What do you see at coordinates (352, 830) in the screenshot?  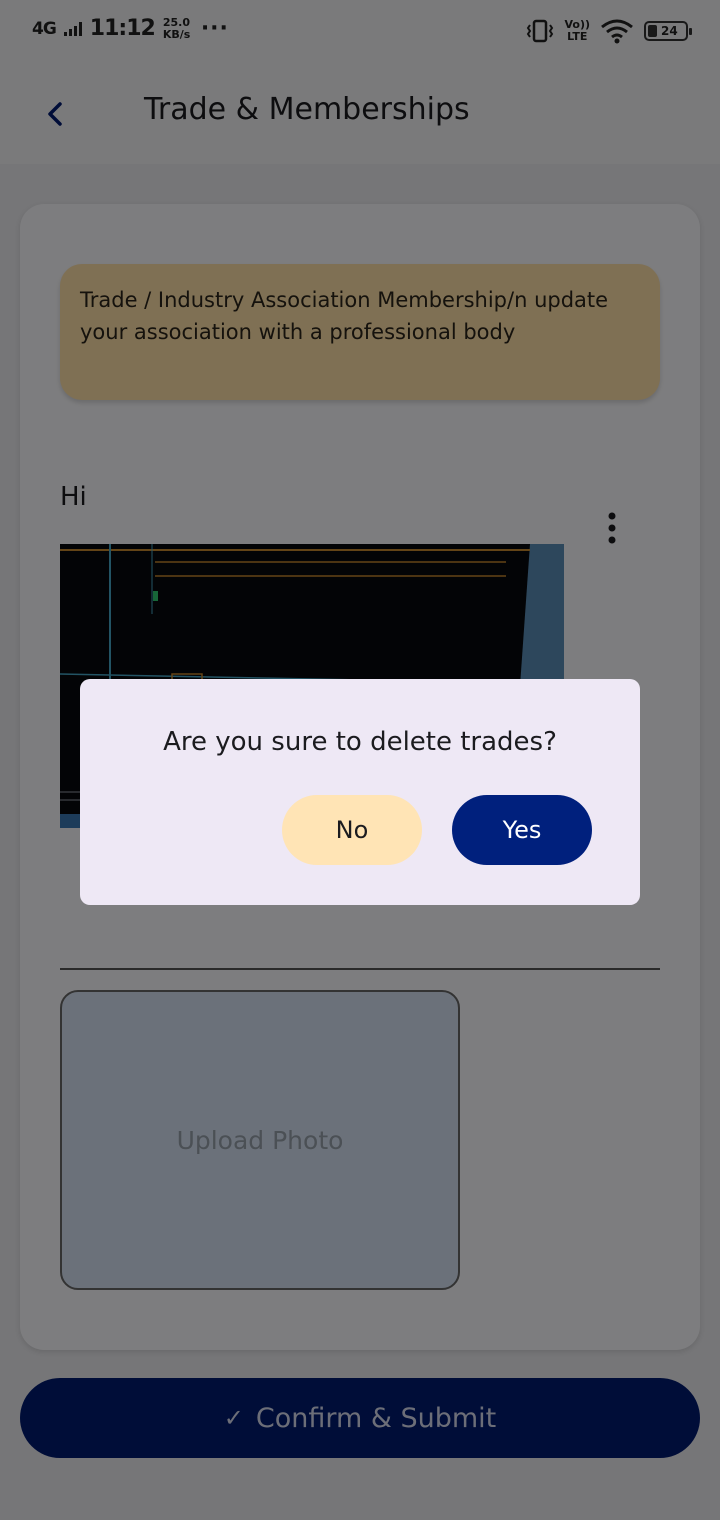 I see `no-button: No` at bounding box center [352, 830].